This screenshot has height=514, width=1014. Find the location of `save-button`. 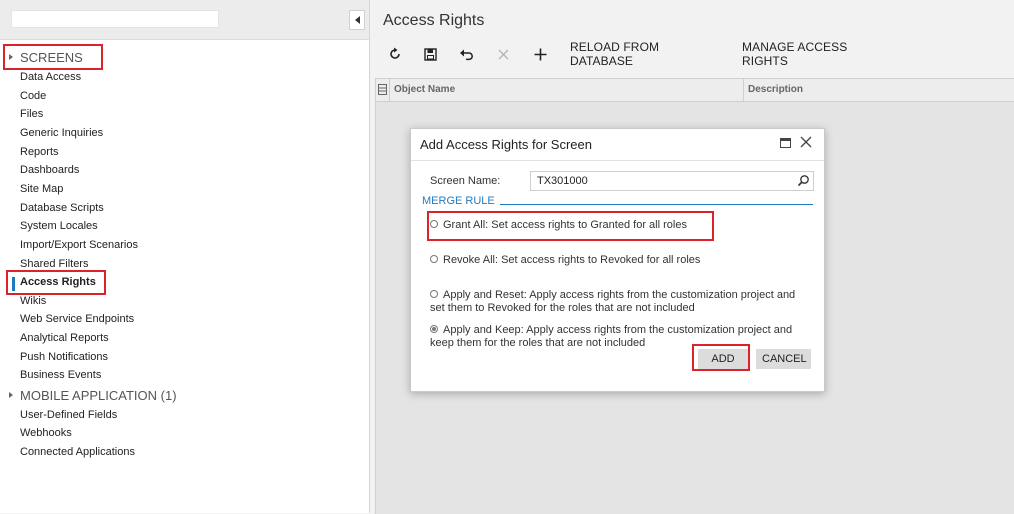

save-button is located at coordinates (430, 54).